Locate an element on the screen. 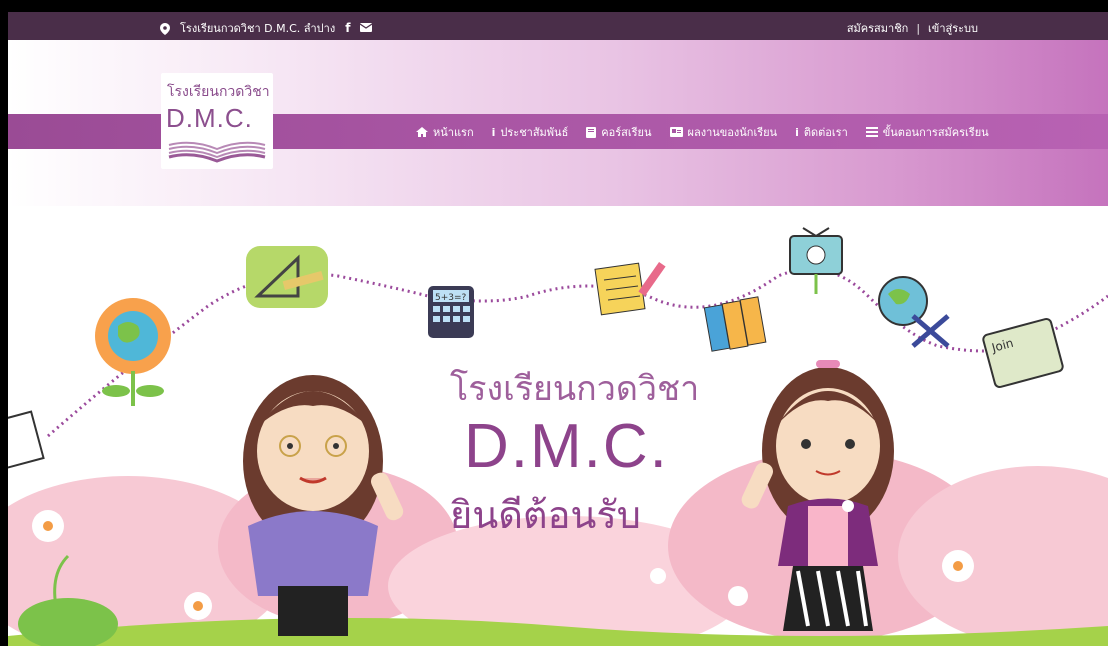 The width and height of the screenshot is (1108, 646). site-logo: โรงเรียนกวดวิชา D.M.C. is located at coordinates (217, 121).